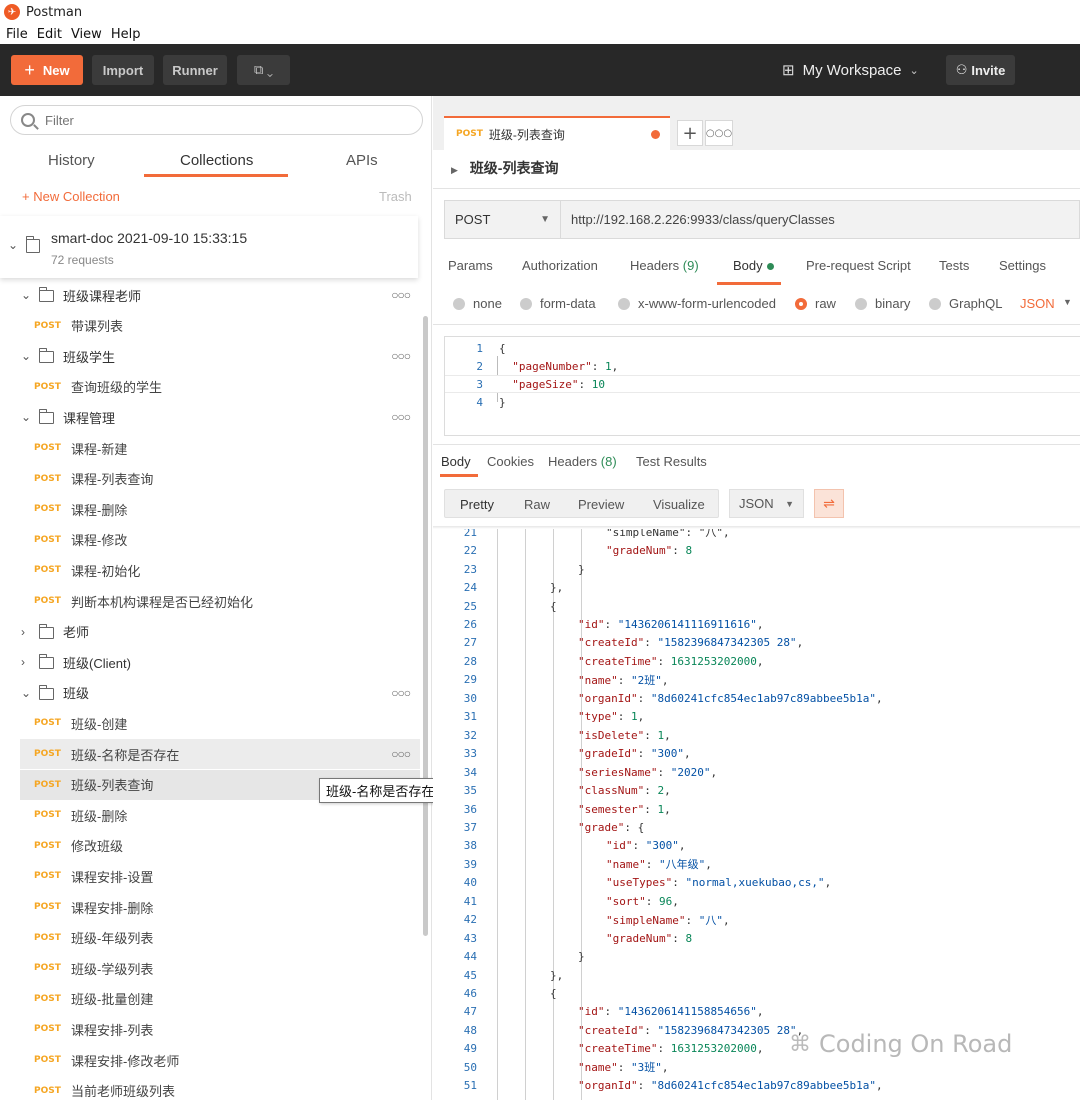  I want to click on tab-apis: APIs, so click(362, 160).